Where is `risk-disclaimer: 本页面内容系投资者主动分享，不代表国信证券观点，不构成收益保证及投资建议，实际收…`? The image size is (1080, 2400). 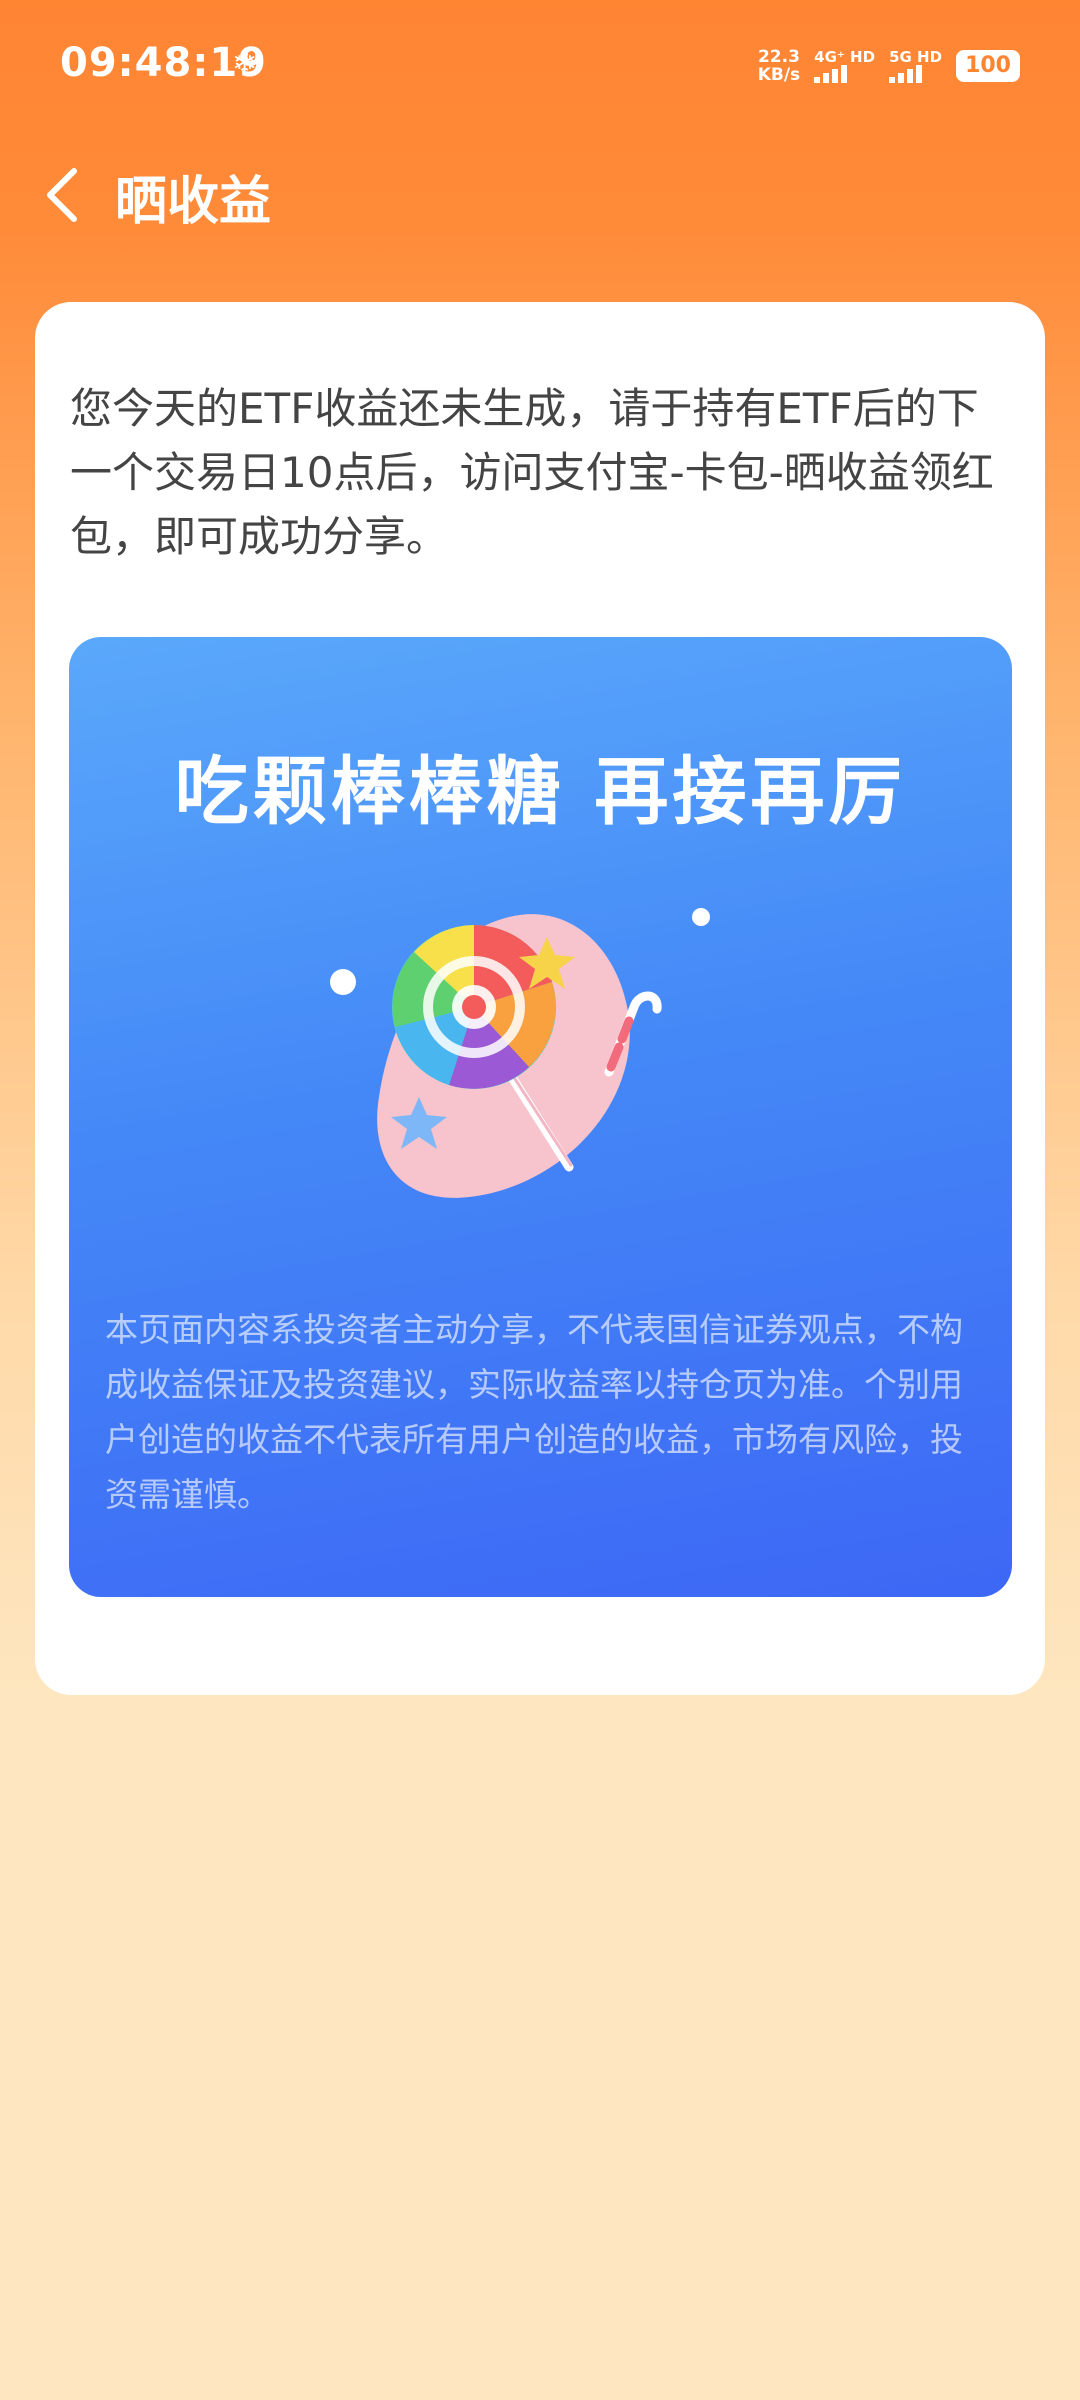
risk-disclaimer: 本页面内容系投资者主动分享，不代表国信证券观点，不构成收益保证及投资建议，实际收… is located at coordinates (534, 1412).